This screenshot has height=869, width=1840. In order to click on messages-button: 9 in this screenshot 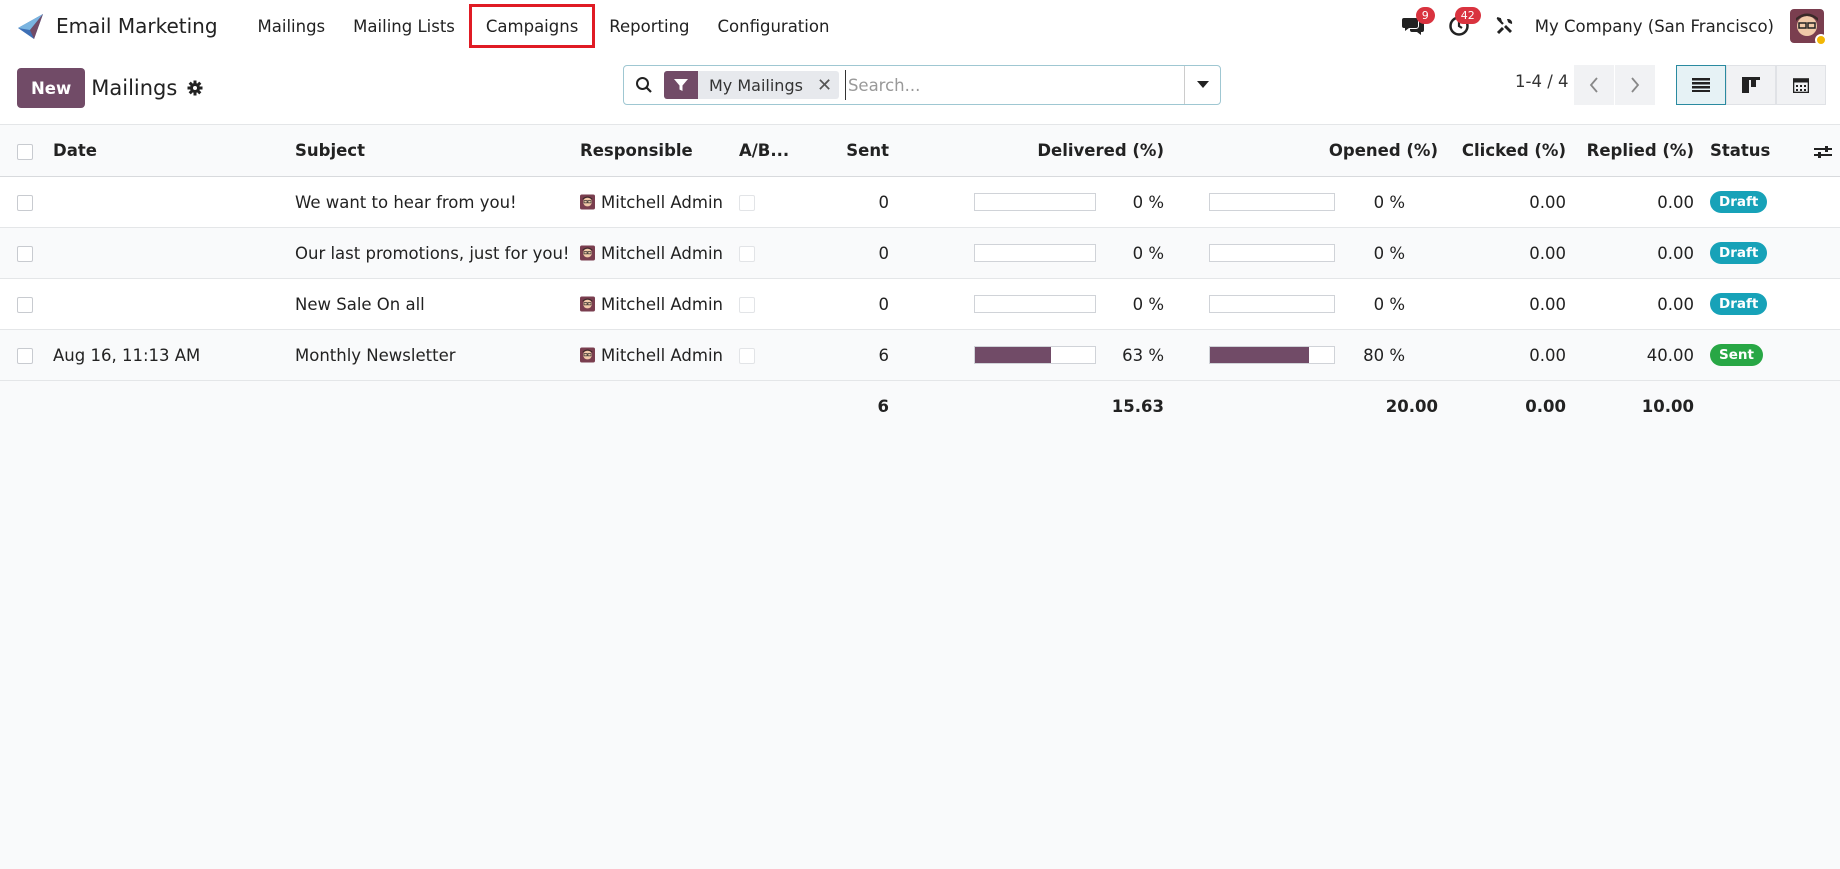, I will do `click(1414, 26)`.